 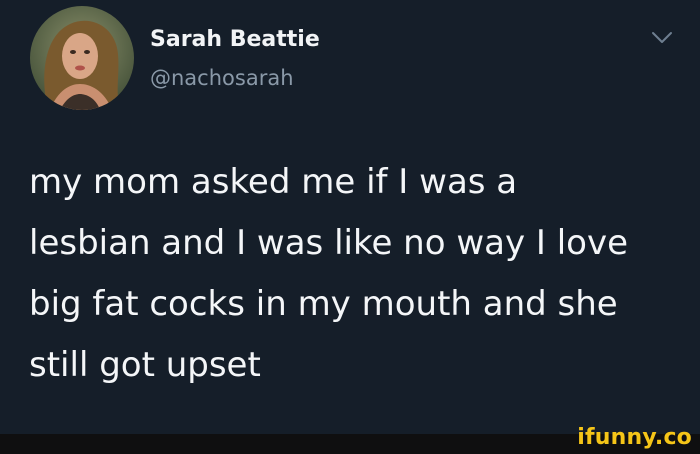 I want to click on tweet-menu-button, so click(x=662, y=38).